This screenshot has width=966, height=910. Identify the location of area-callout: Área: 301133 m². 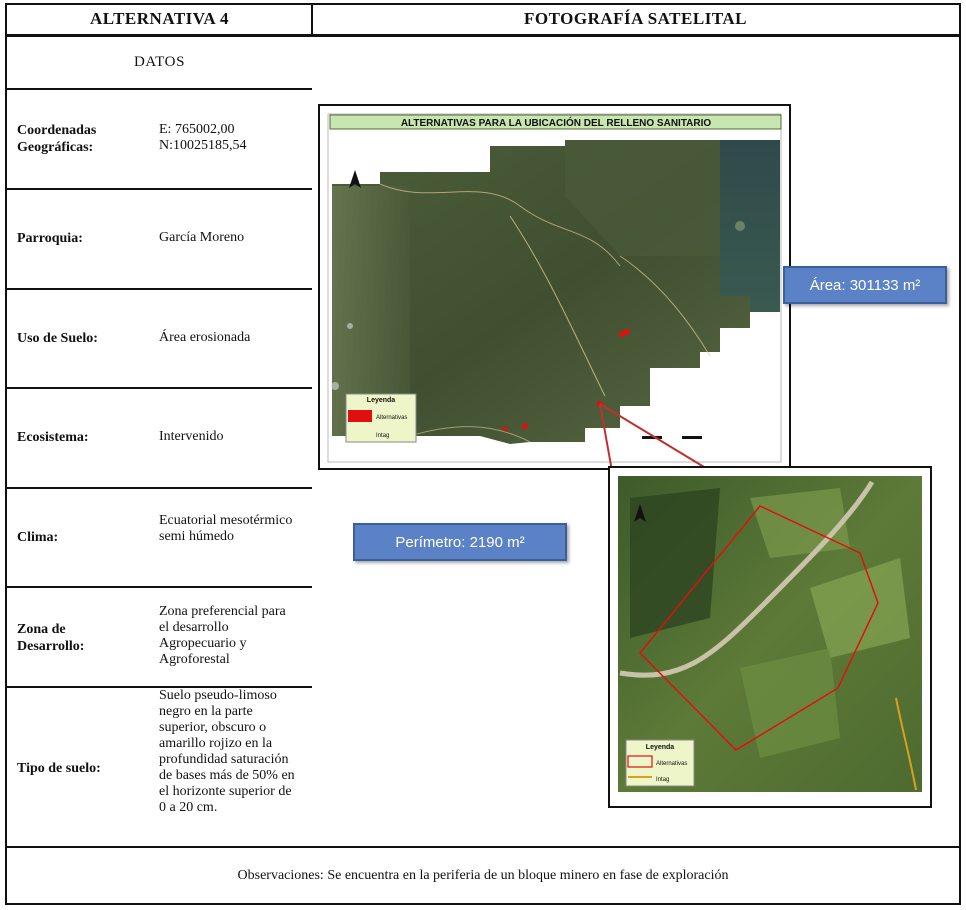
(865, 285).